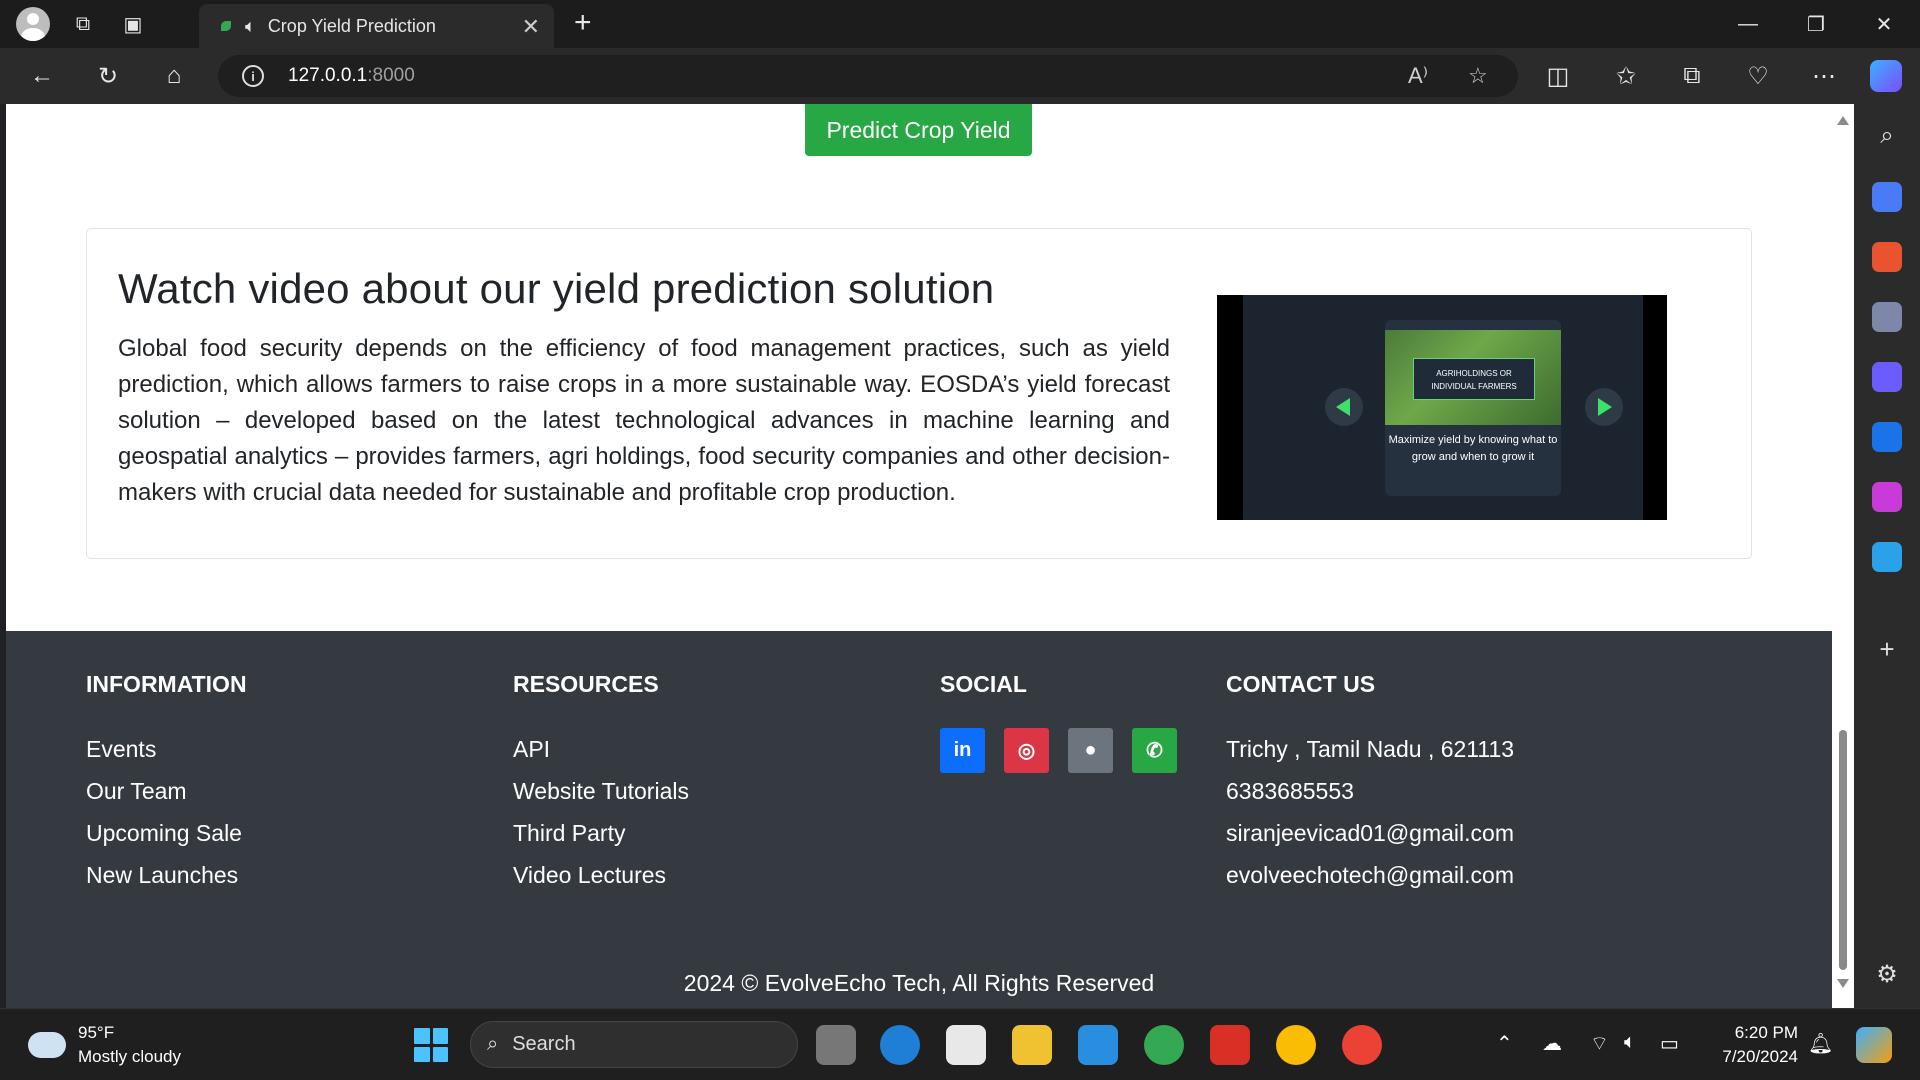  What do you see at coordinates (1630, 1042) in the screenshot?
I see `volume-icon: 🔈︎` at bounding box center [1630, 1042].